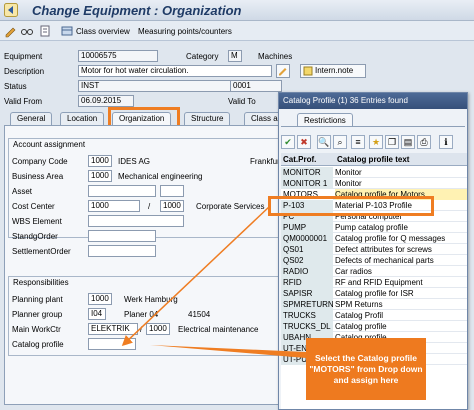  What do you see at coordinates (40, 161) in the screenshot?
I see `company-code-label: Company Code` at bounding box center [40, 161].